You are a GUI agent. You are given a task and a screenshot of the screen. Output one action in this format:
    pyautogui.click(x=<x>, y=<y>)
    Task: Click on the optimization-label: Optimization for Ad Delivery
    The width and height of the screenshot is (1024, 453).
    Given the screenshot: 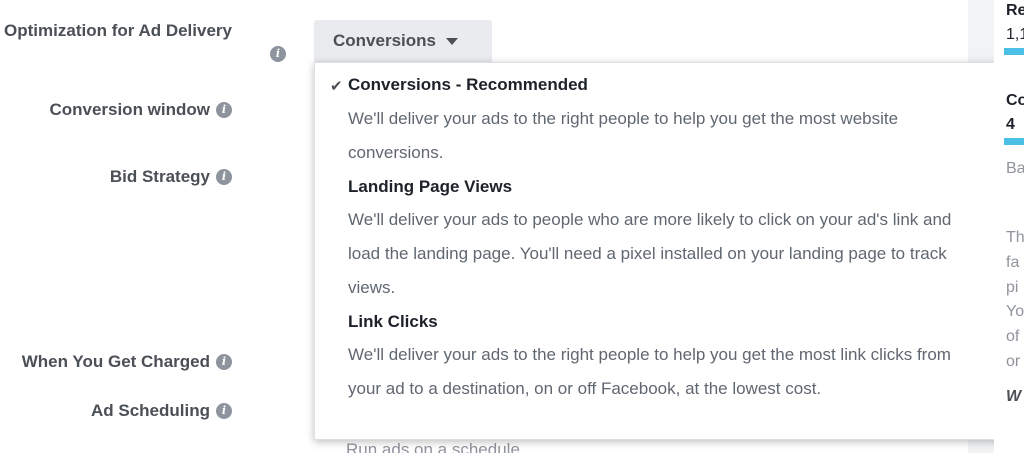 What is the action you would take?
    pyautogui.click(x=118, y=31)
    